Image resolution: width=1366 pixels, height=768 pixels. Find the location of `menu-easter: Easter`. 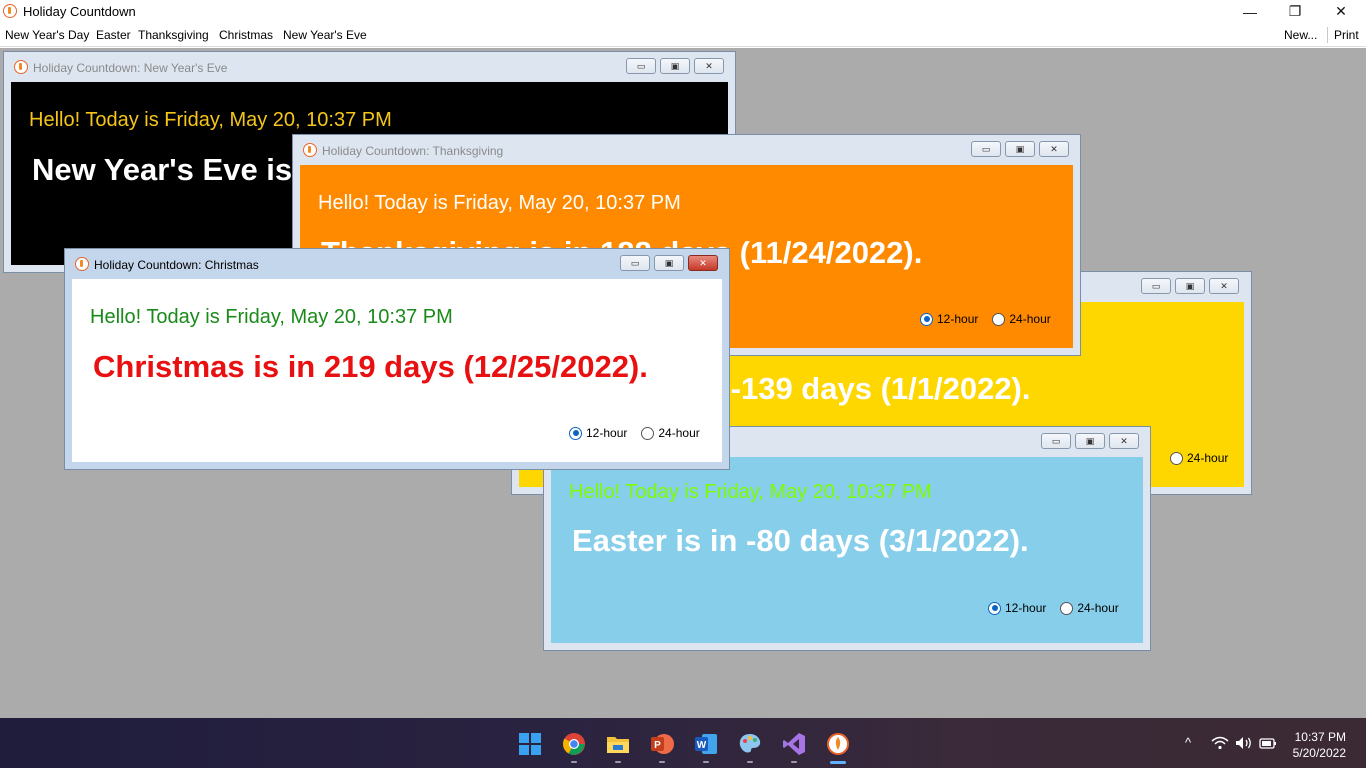

menu-easter: Easter is located at coordinates (113, 35).